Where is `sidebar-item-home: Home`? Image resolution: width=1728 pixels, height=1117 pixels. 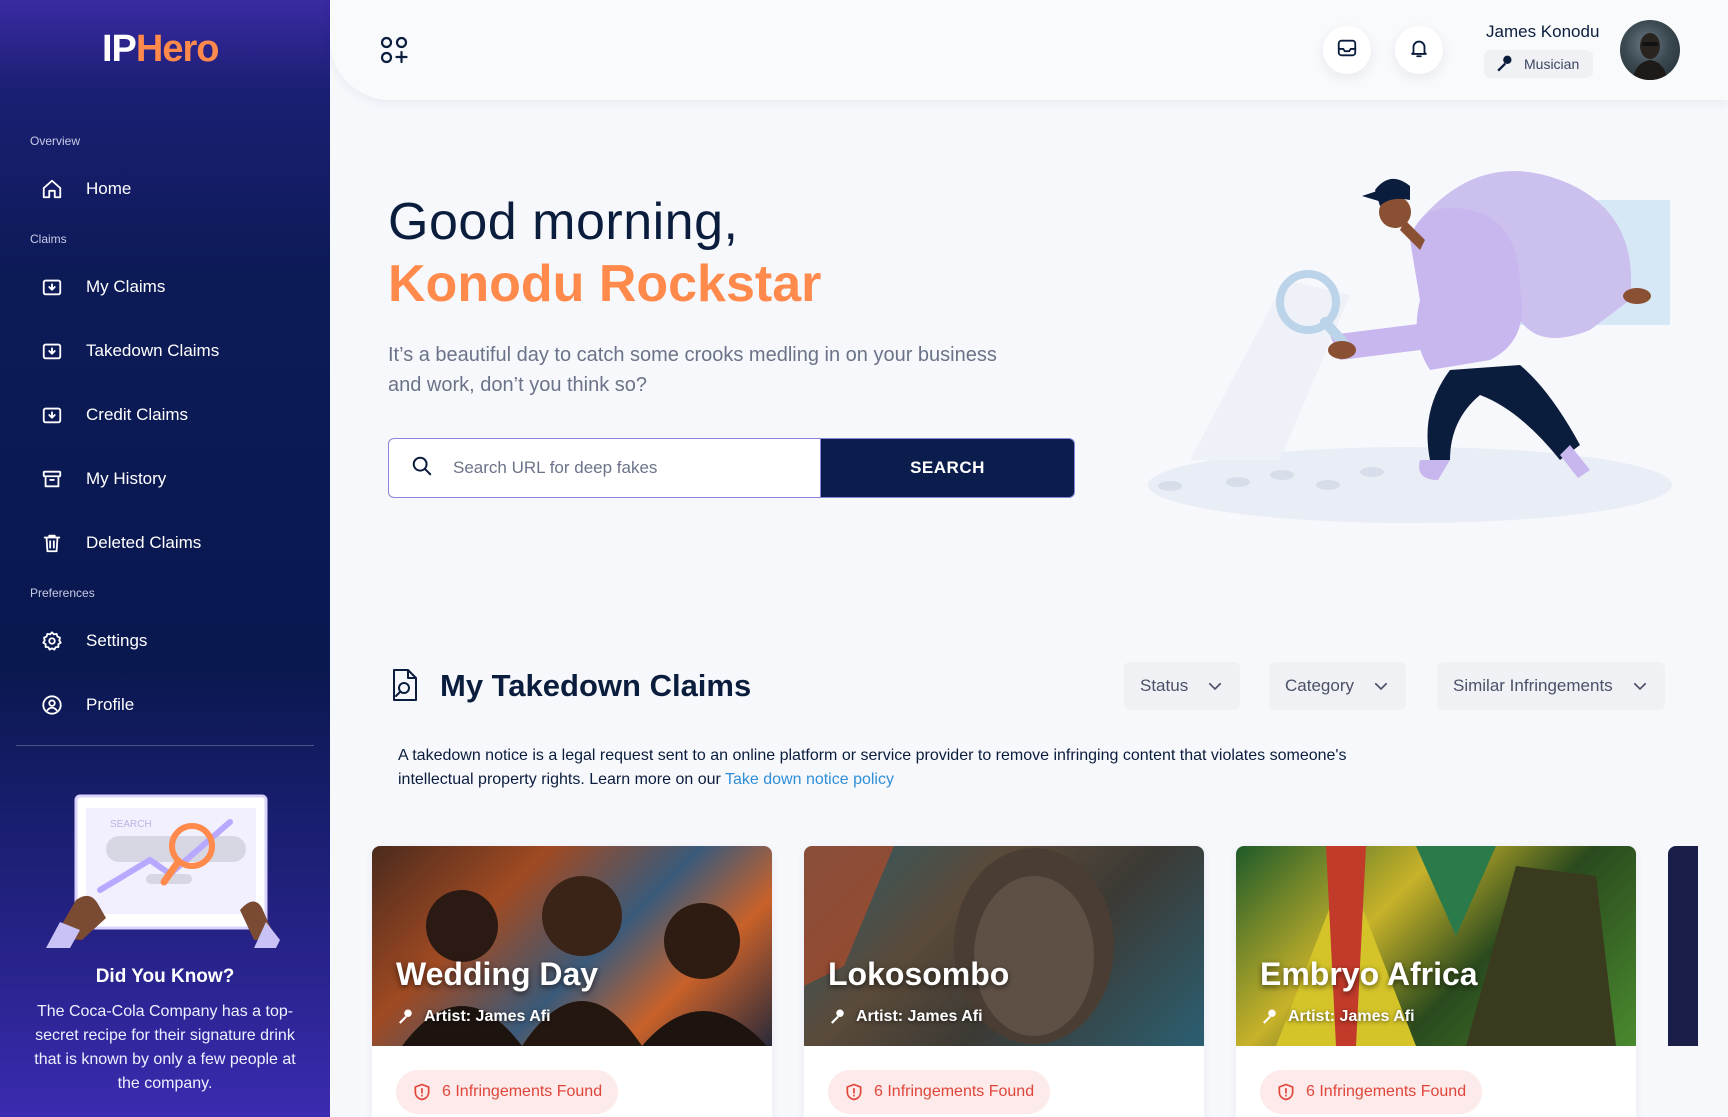
sidebar-item-home: Home is located at coordinates (85, 189).